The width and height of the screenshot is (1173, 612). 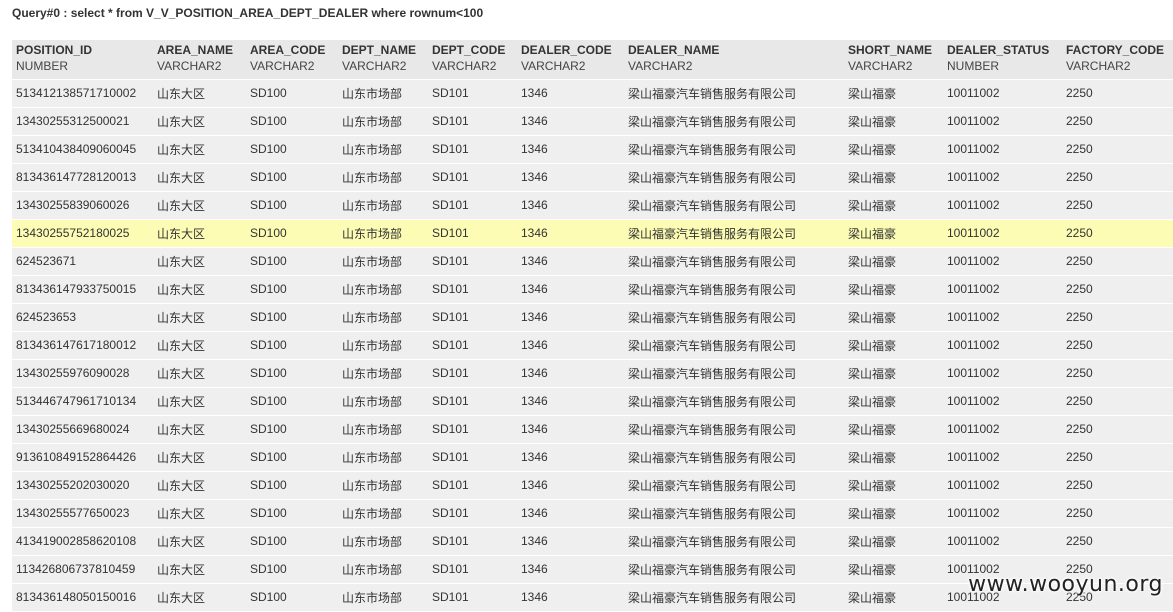 I want to click on column-header-factory-code: FACTORY_CODE VARCHAR2, so click(x=1117, y=60).